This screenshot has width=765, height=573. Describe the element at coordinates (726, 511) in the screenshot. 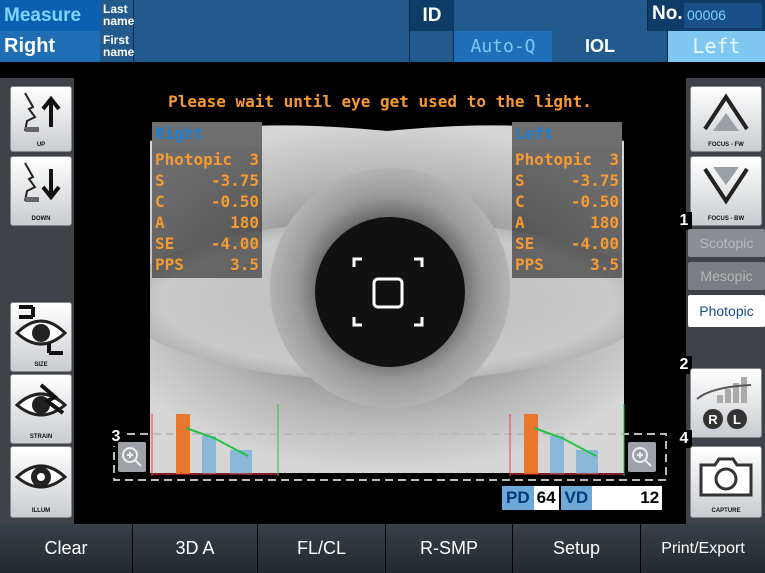

I see `capture-caption: CAPTURE` at that location.